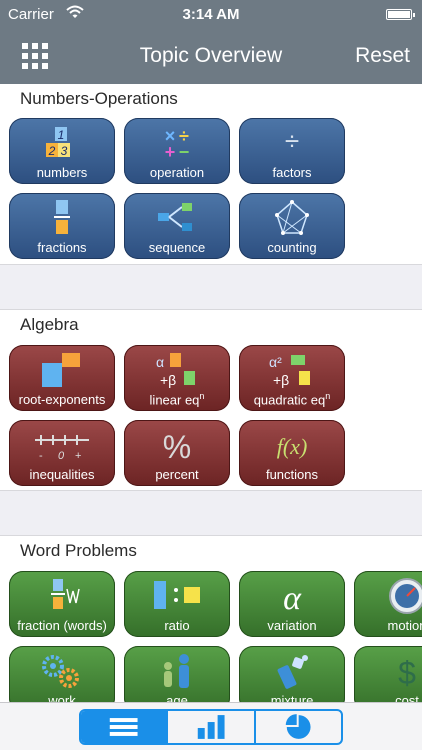  I want to click on tile-fraction-words: fraction (words), so click(62, 604).